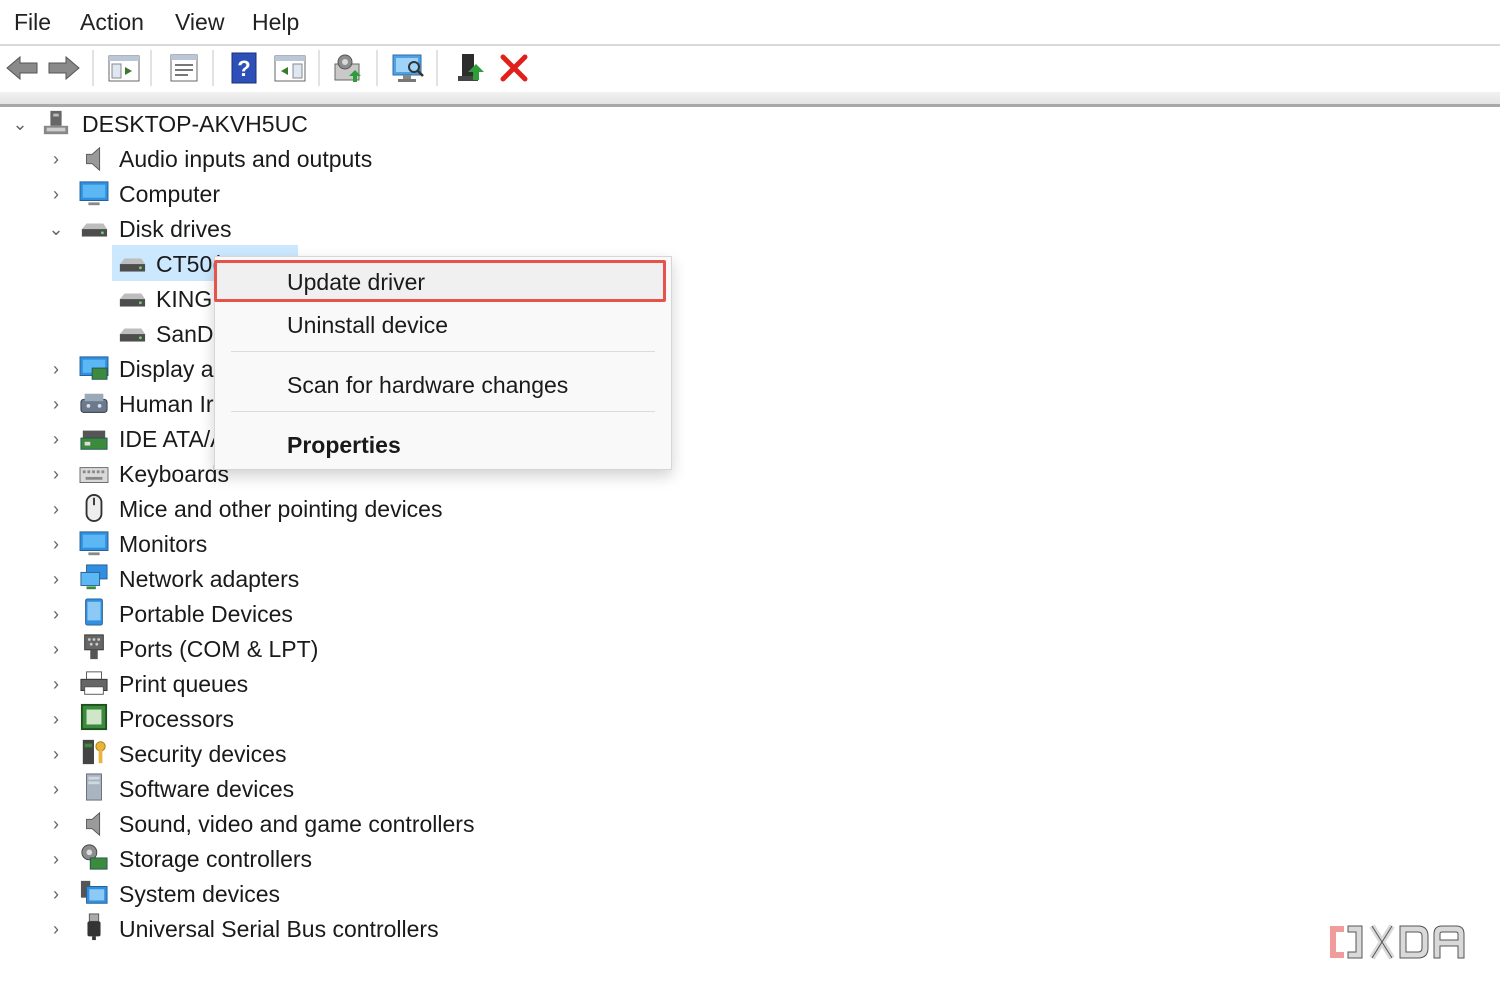 This screenshot has height=1000, width=1500. I want to click on context-item-properties: Properties, so click(443, 444).